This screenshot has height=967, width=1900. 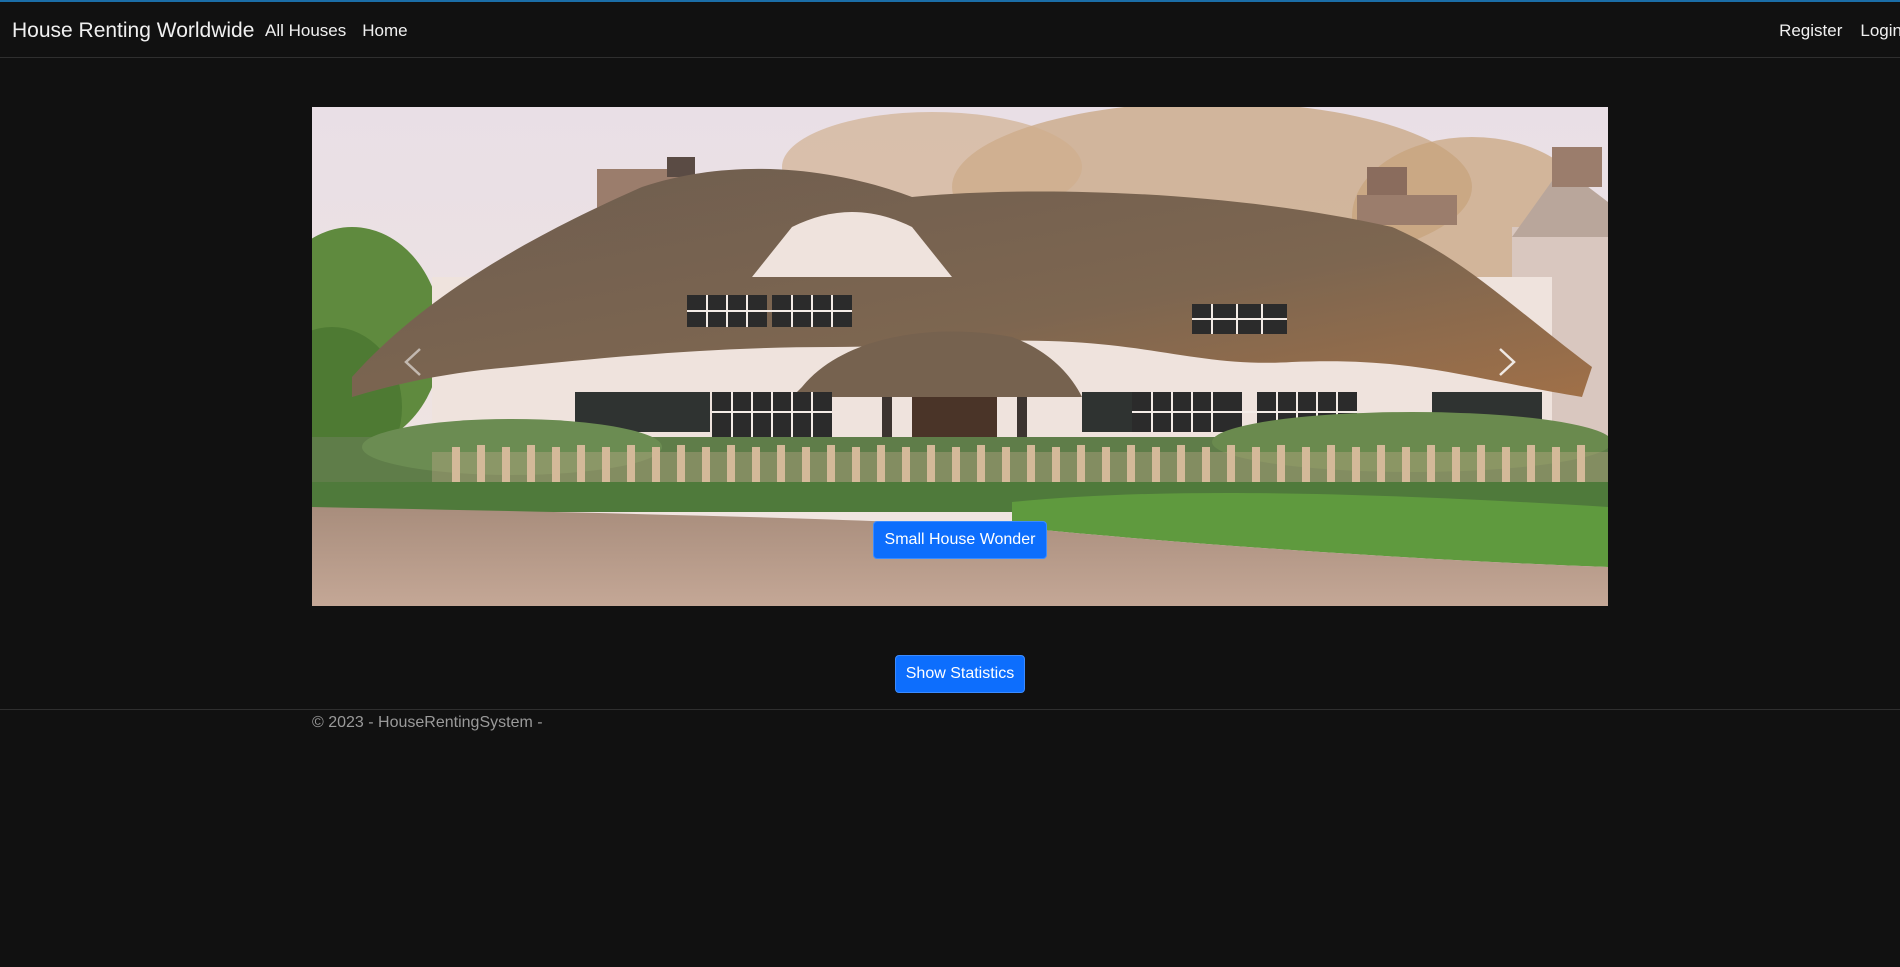 I want to click on nav-right: Register Login, so click(x=1839, y=31).